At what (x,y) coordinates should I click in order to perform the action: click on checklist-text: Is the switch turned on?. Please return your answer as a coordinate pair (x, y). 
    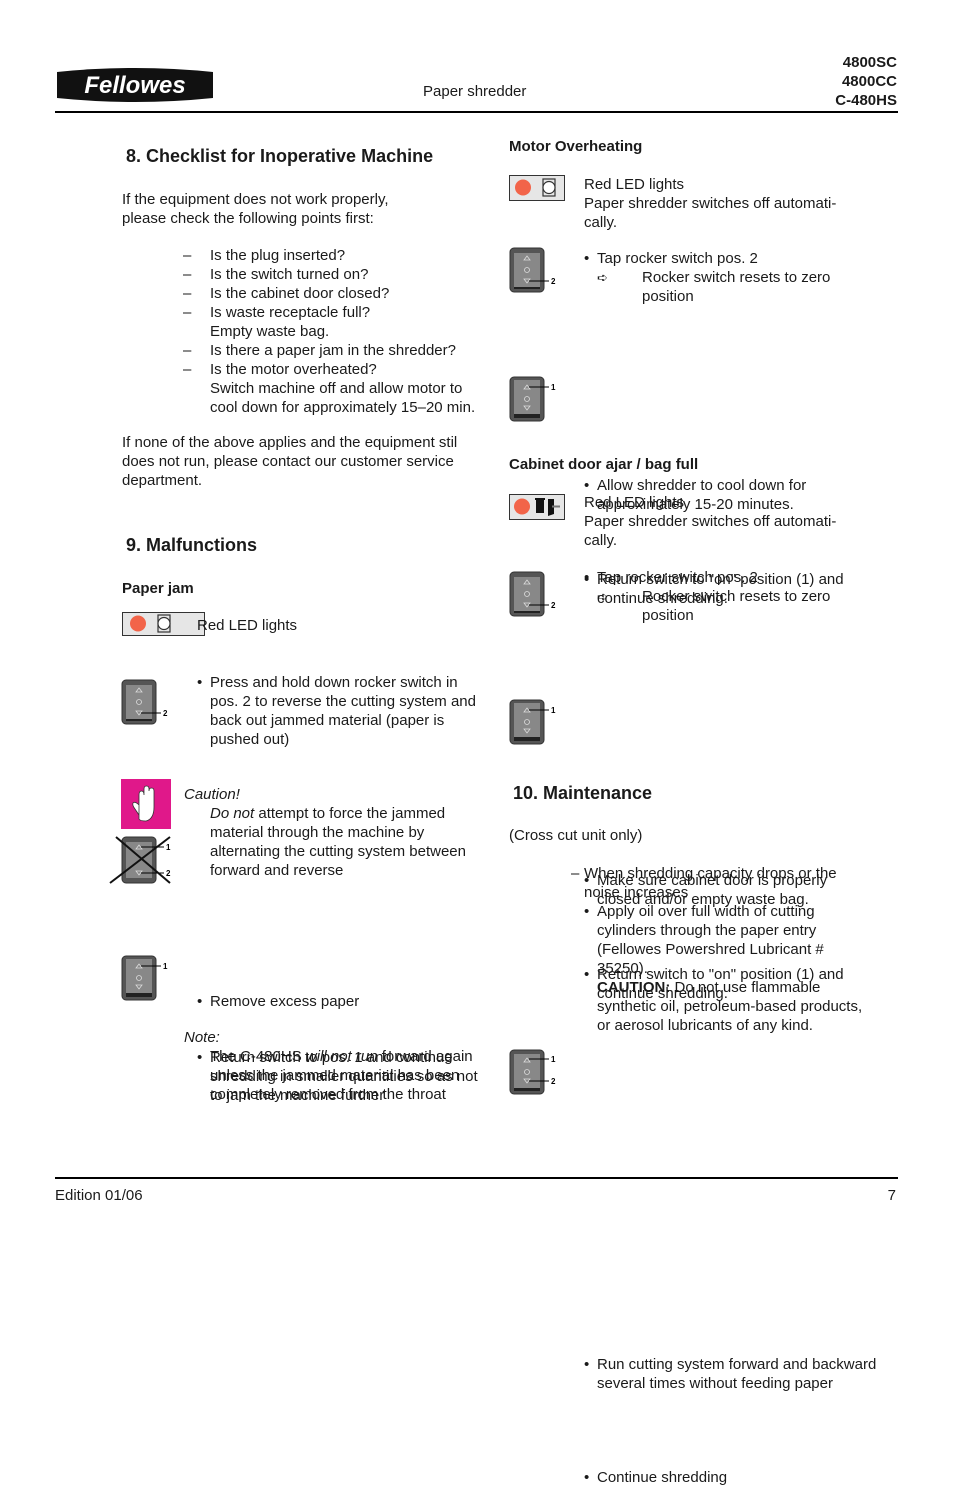
    Looking at the image, I should click on (289, 274).